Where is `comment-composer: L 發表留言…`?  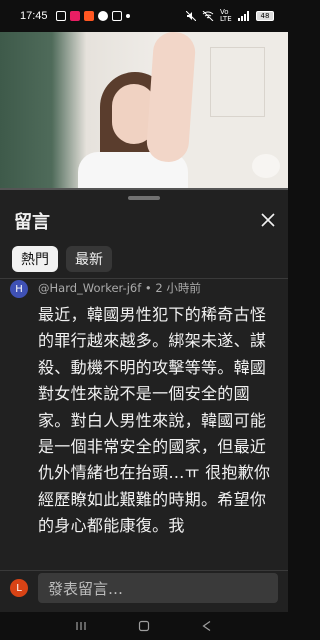 comment-composer: L 發表留言… is located at coordinates (144, 591).